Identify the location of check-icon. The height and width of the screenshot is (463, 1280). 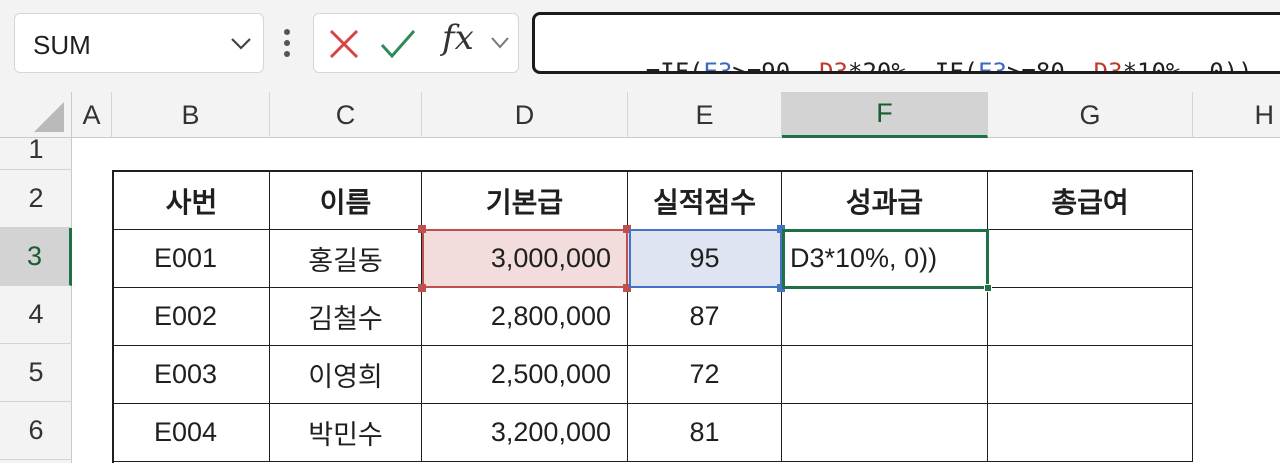
(398, 44).